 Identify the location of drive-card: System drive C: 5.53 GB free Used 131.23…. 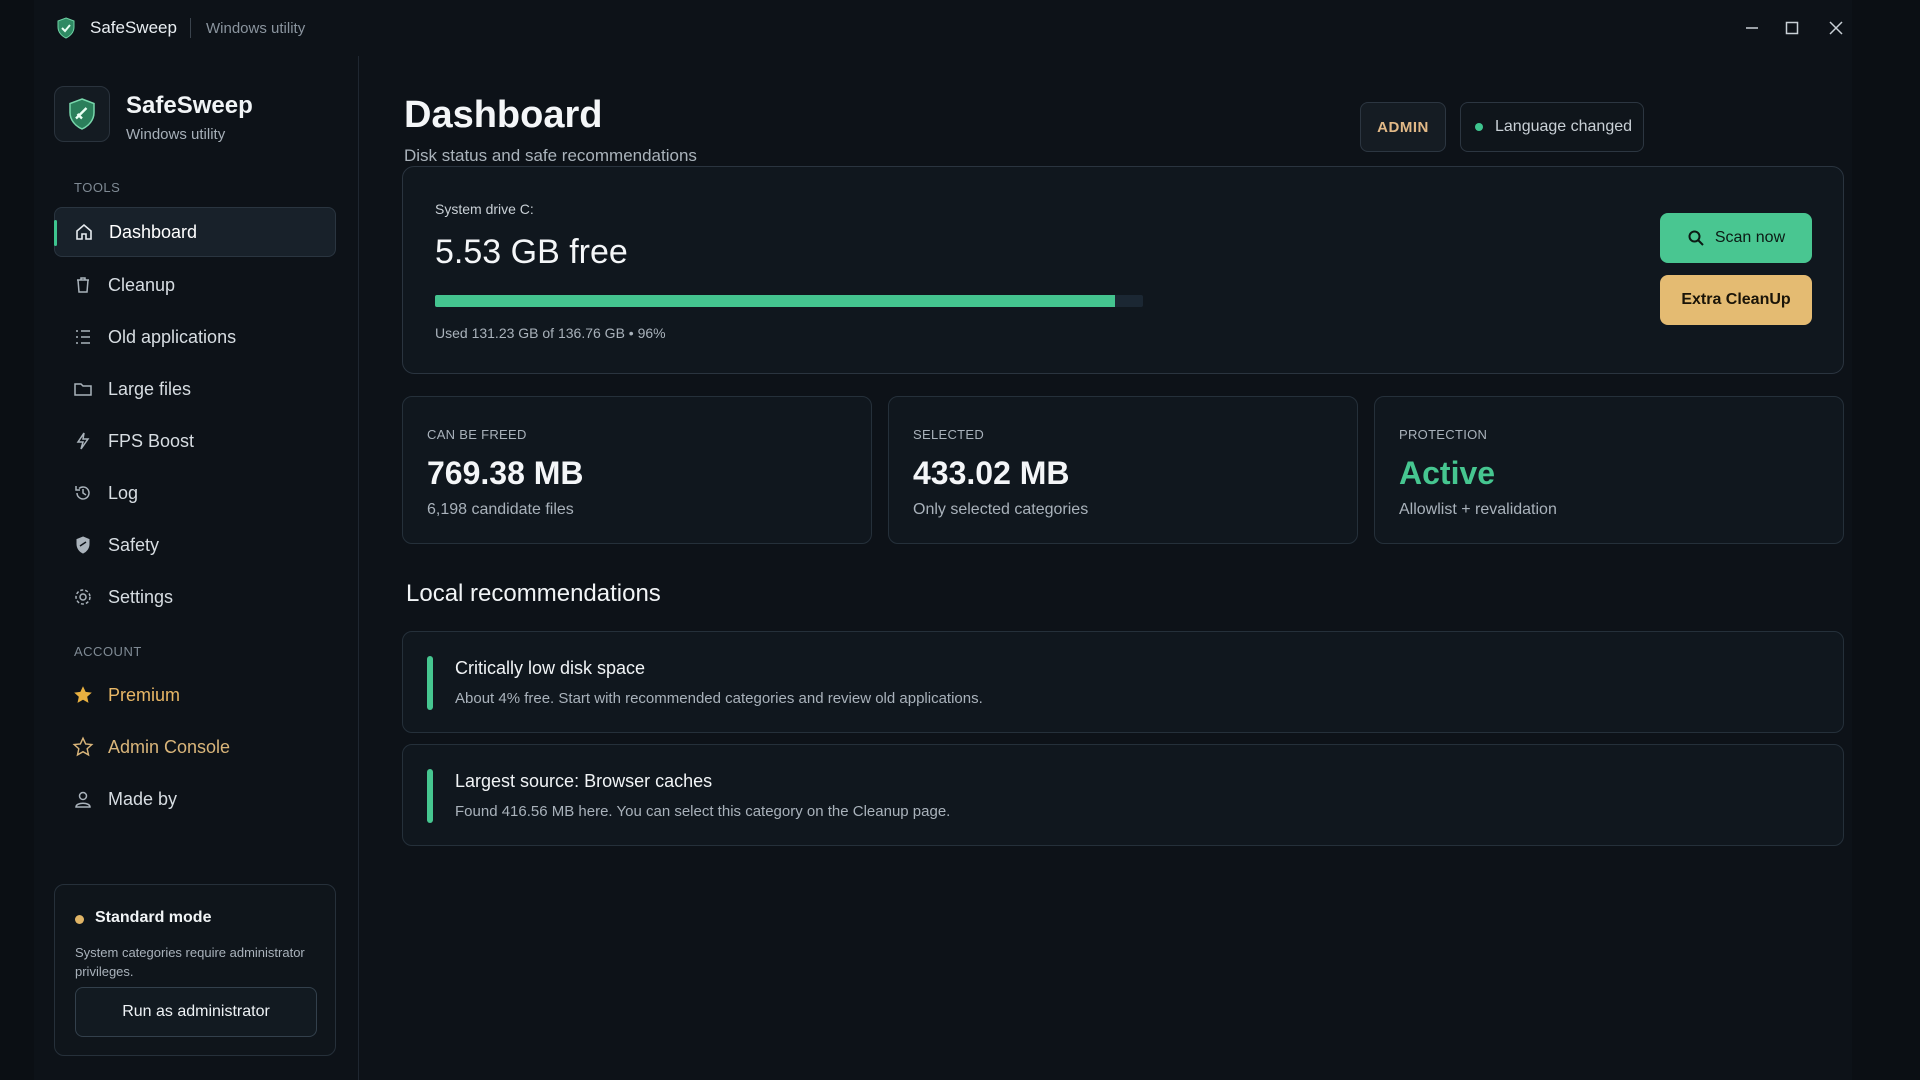
(1123, 270).